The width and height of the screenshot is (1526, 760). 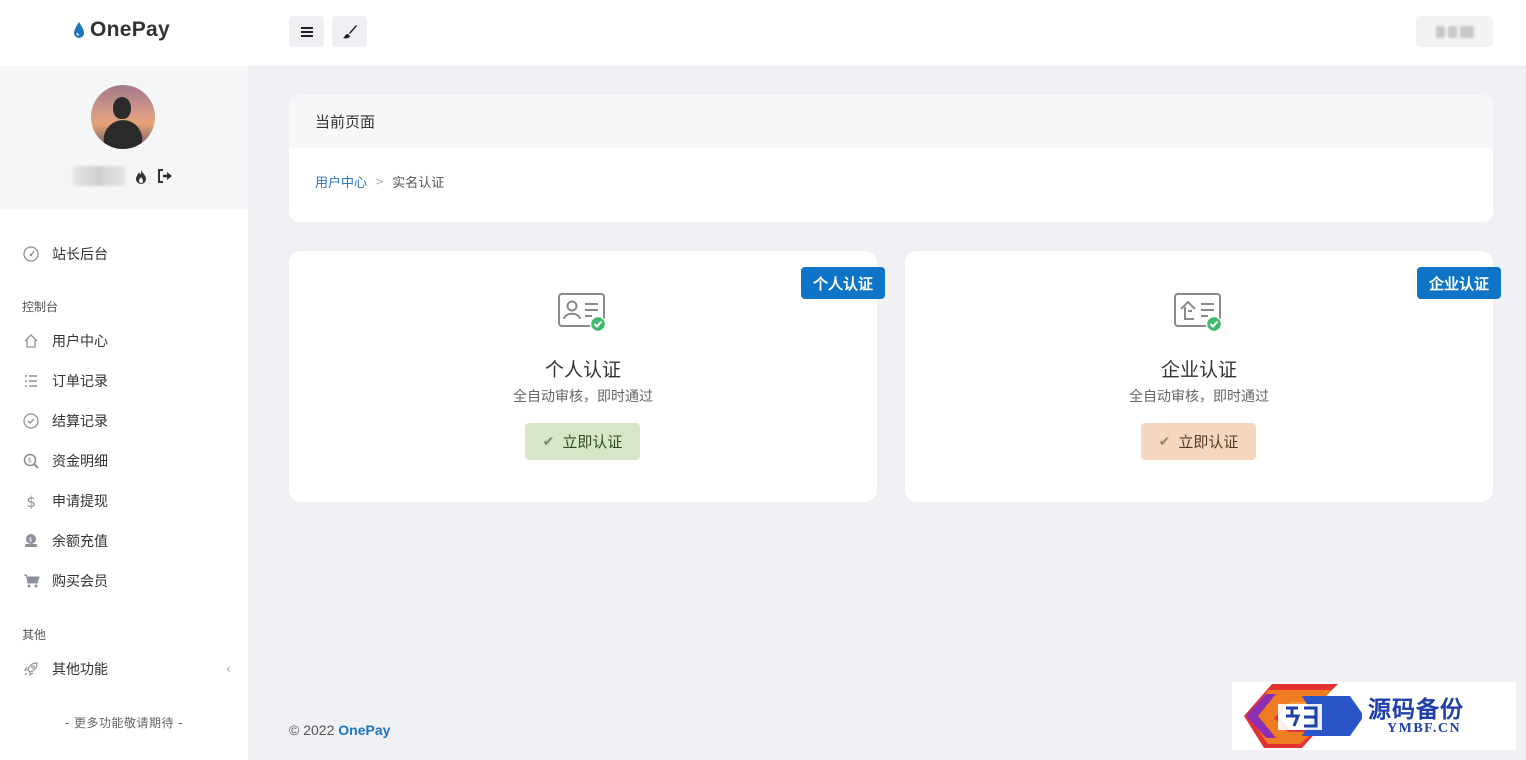 I want to click on breadcrumb-current: 实名认证, so click(x=418, y=183).